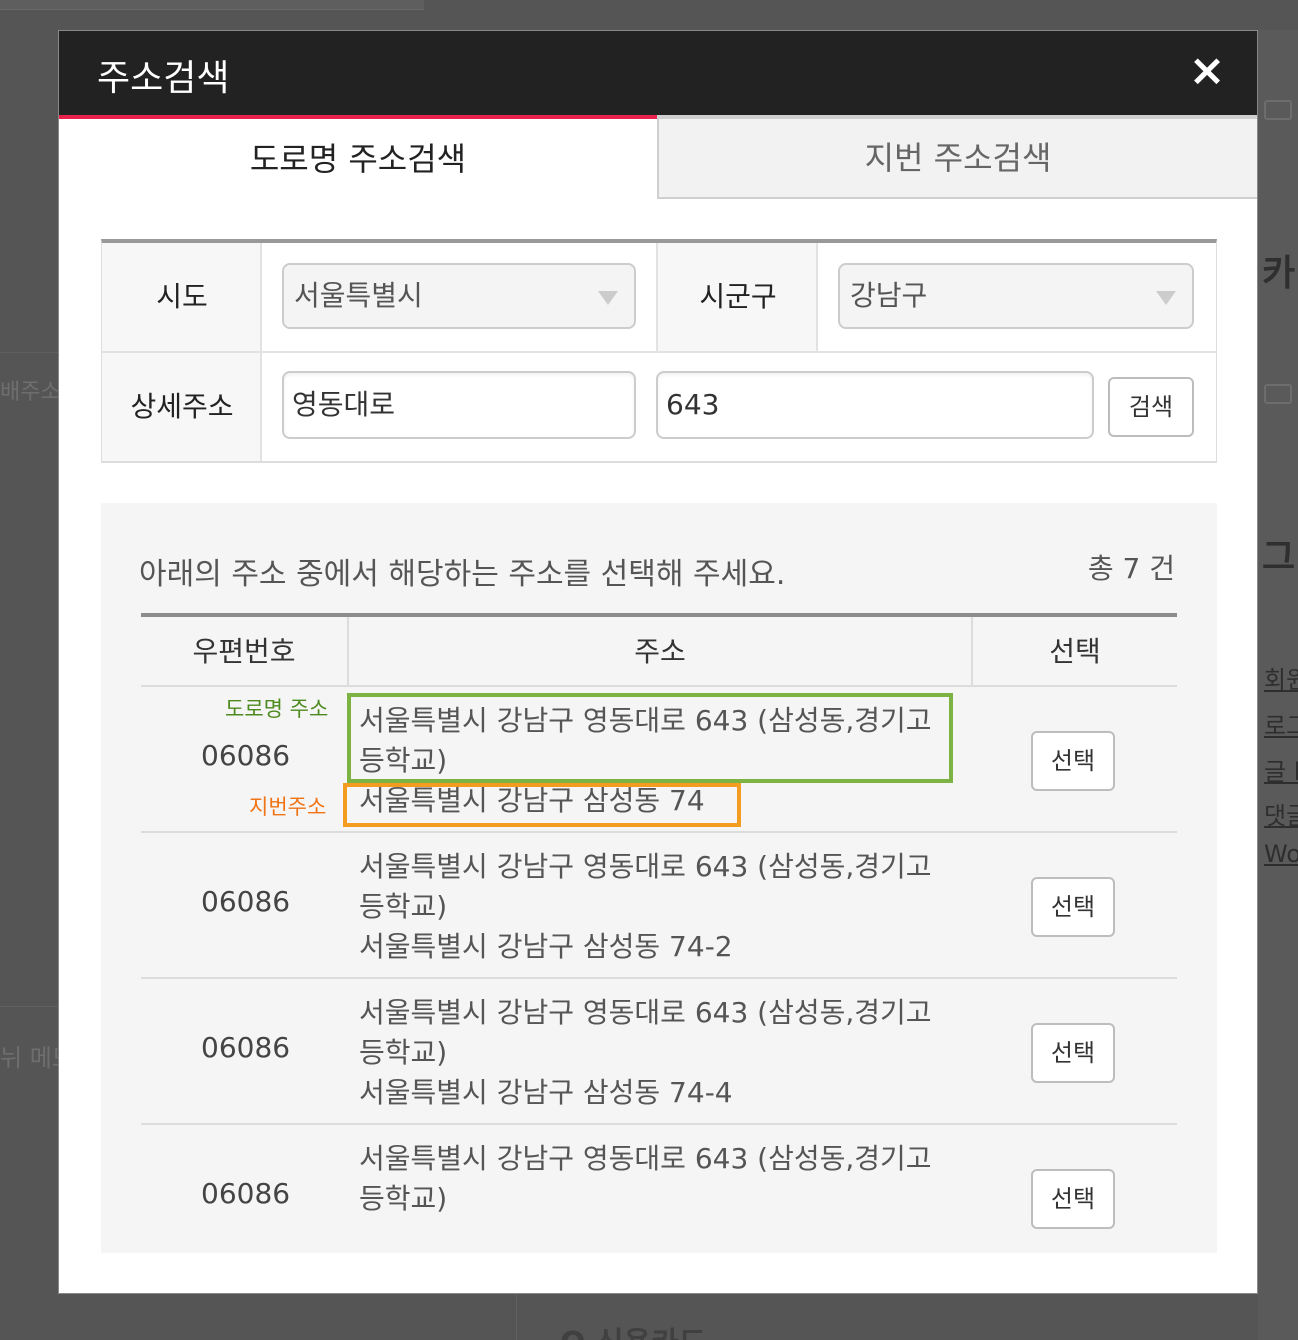 This screenshot has height=1340, width=1298. What do you see at coordinates (182, 407) in the screenshot?
I see `detail-address-label: 상세주소` at bounding box center [182, 407].